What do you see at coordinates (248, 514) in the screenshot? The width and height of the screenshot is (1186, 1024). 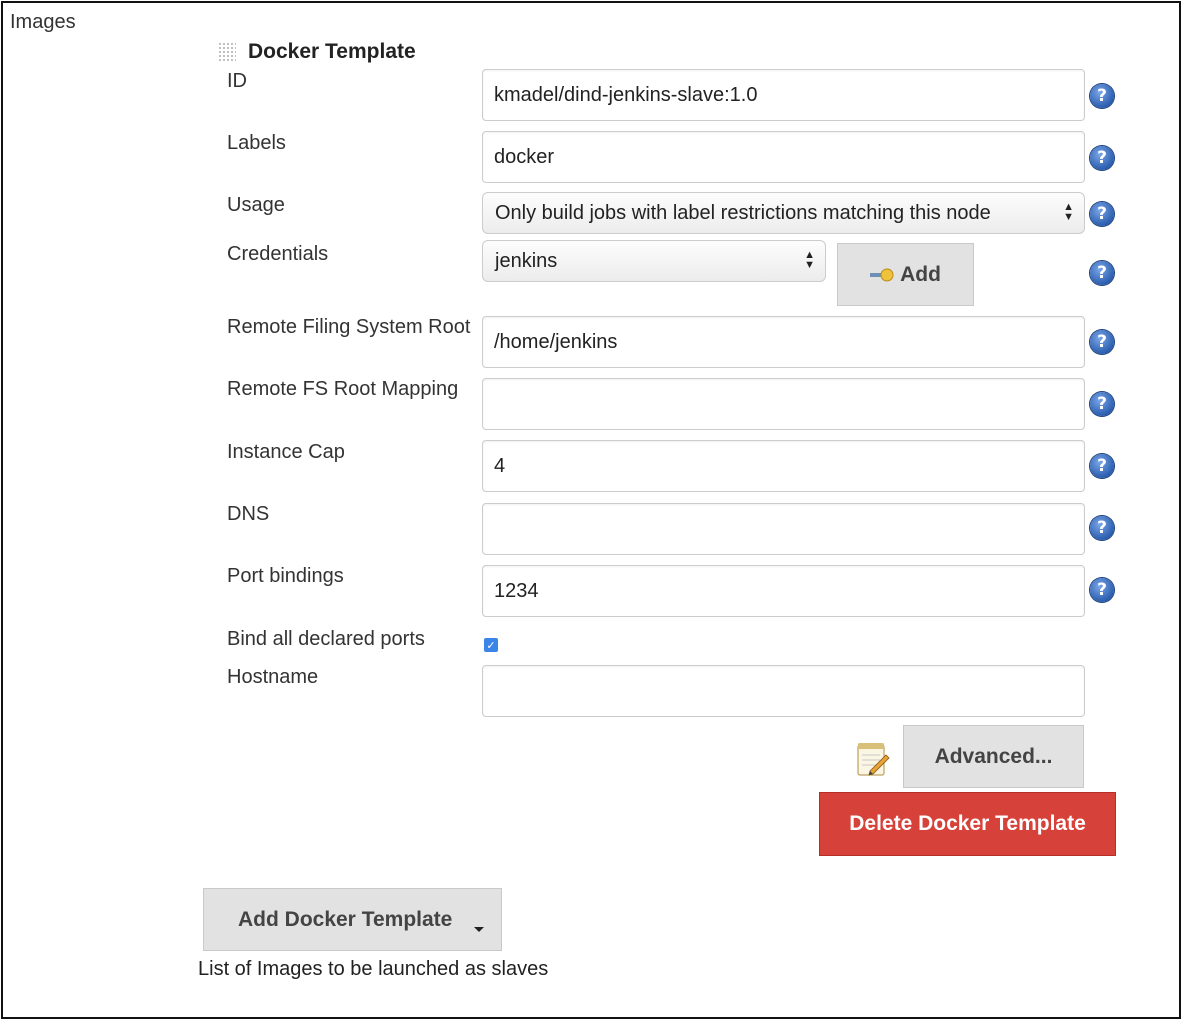 I see `dns-label: DNS` at bounding box center [248, 514].